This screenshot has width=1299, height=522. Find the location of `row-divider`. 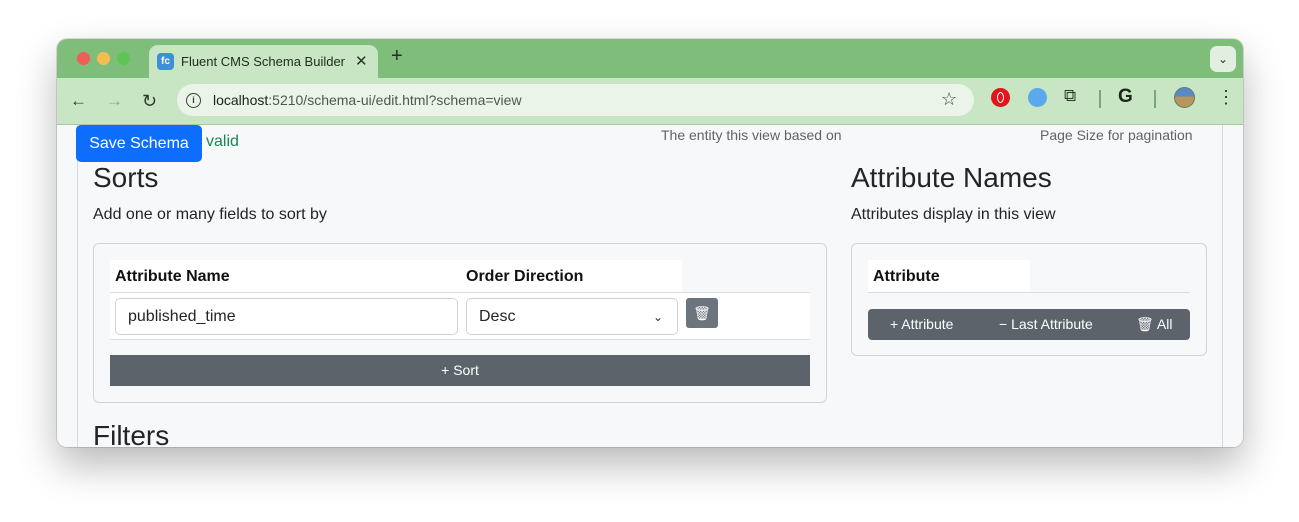

row-divider is located at coordinates (460, 339).